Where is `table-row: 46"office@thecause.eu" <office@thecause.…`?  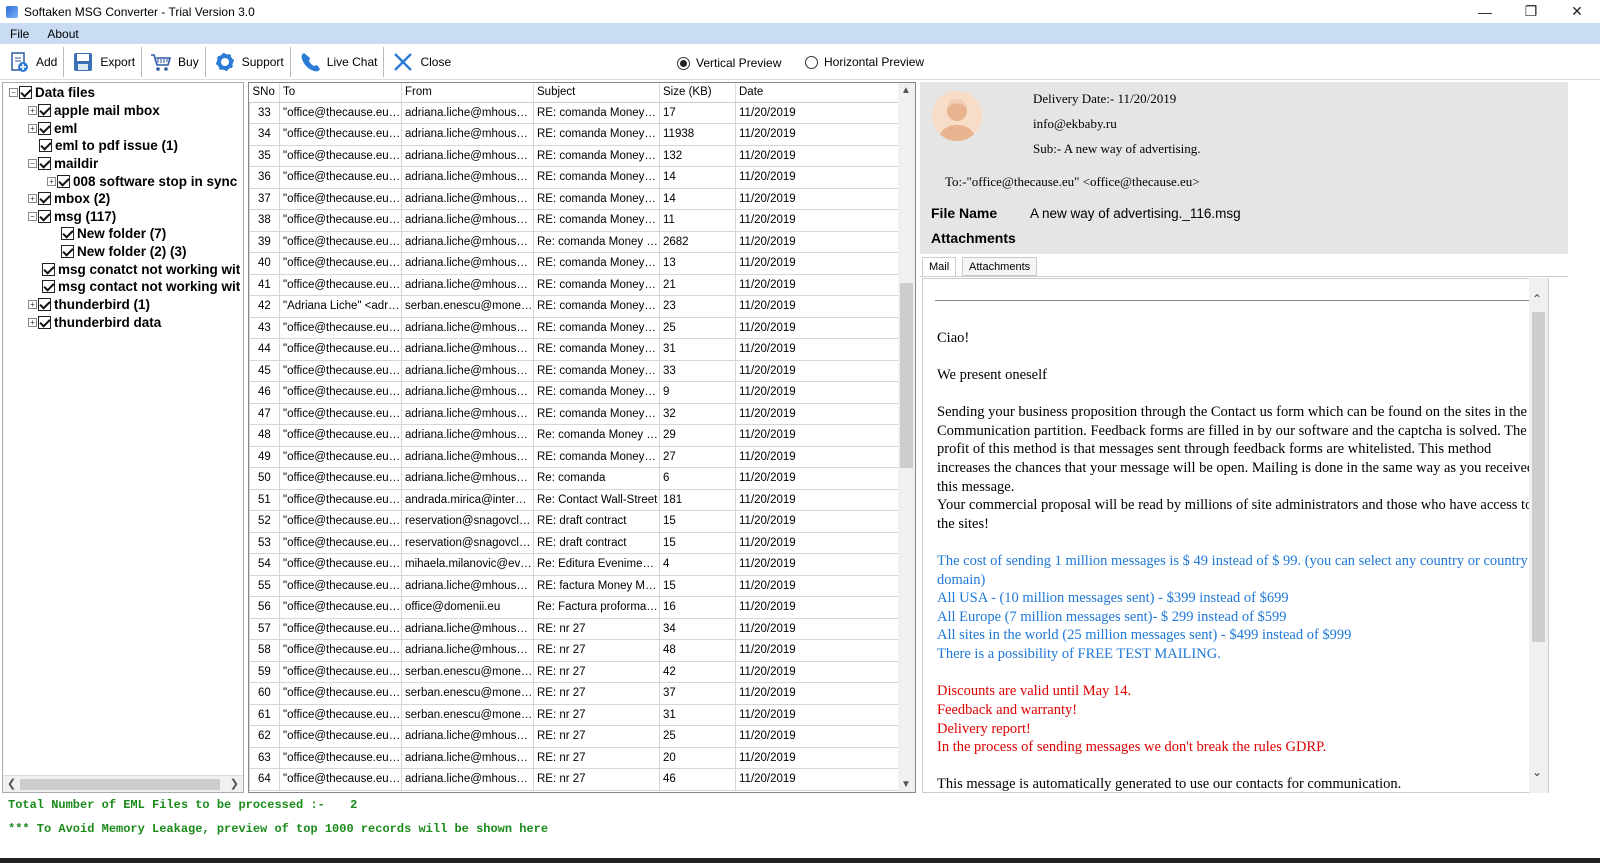
table-row: 46"office@thecause.eu" <office@thecause.… is located at coordinates (574, 392).